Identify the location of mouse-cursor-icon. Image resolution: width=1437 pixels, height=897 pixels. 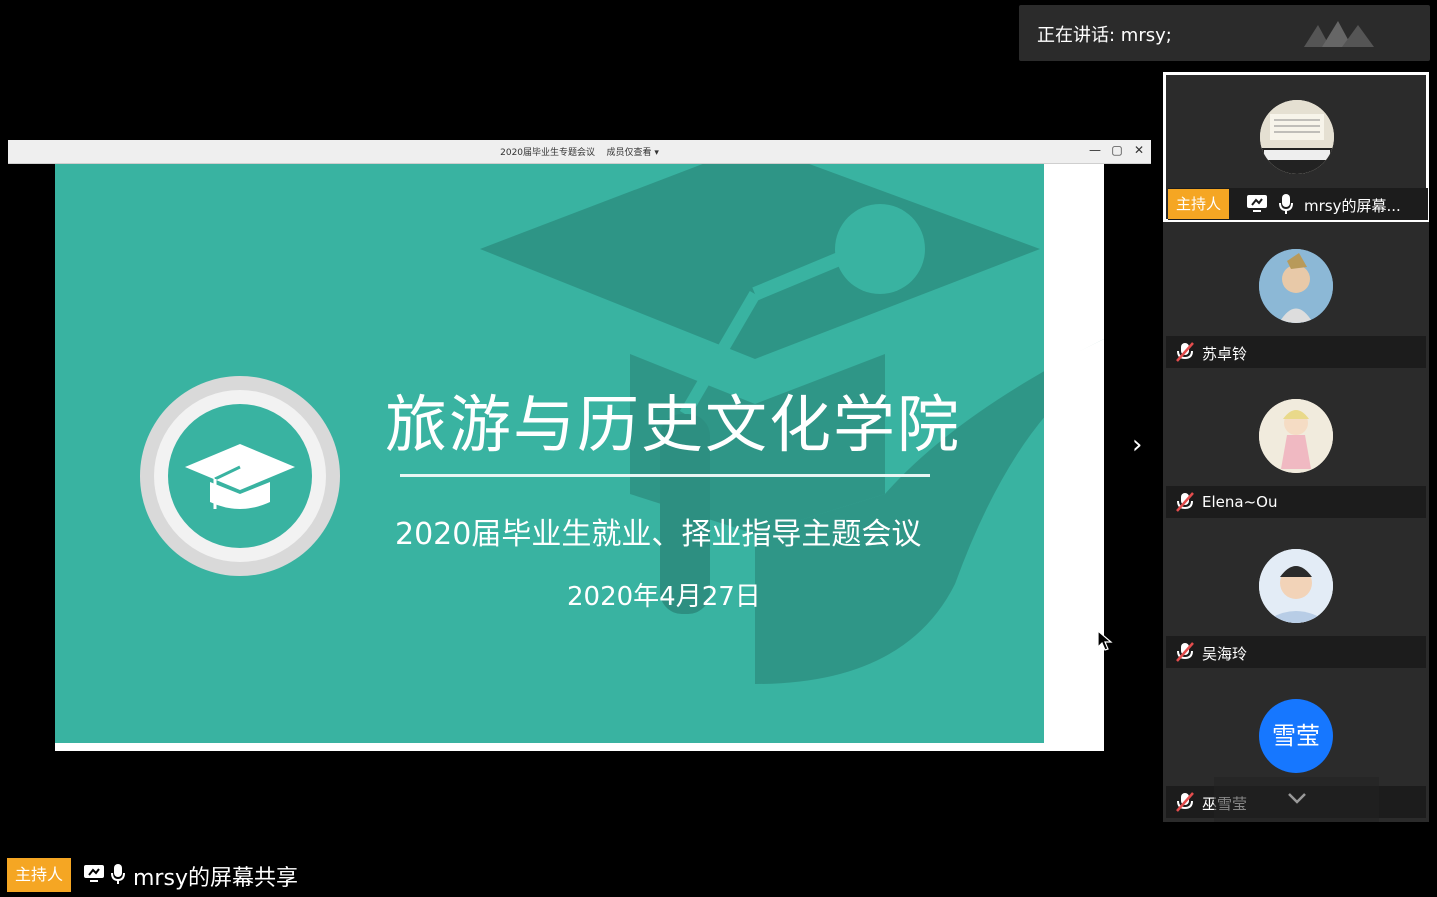
(1105, 640).